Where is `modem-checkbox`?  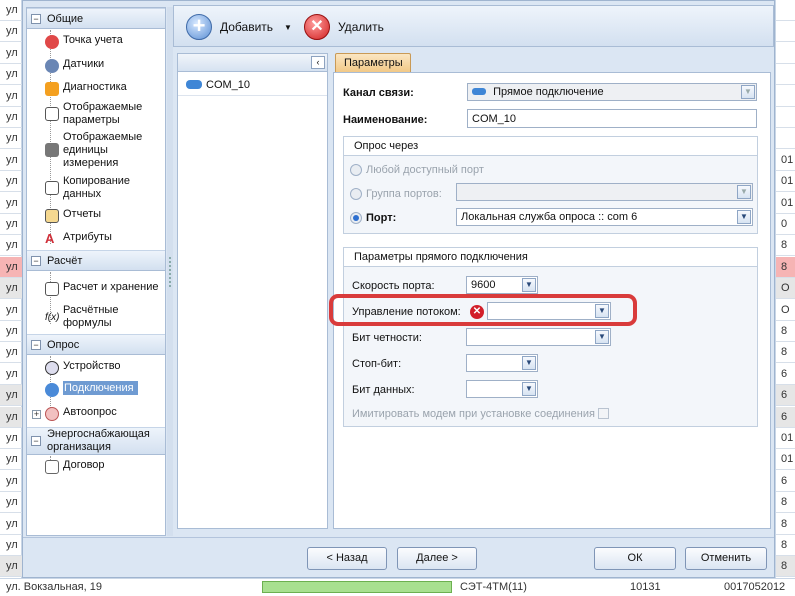 modem-checkbox is located at coordinates (603, 413).